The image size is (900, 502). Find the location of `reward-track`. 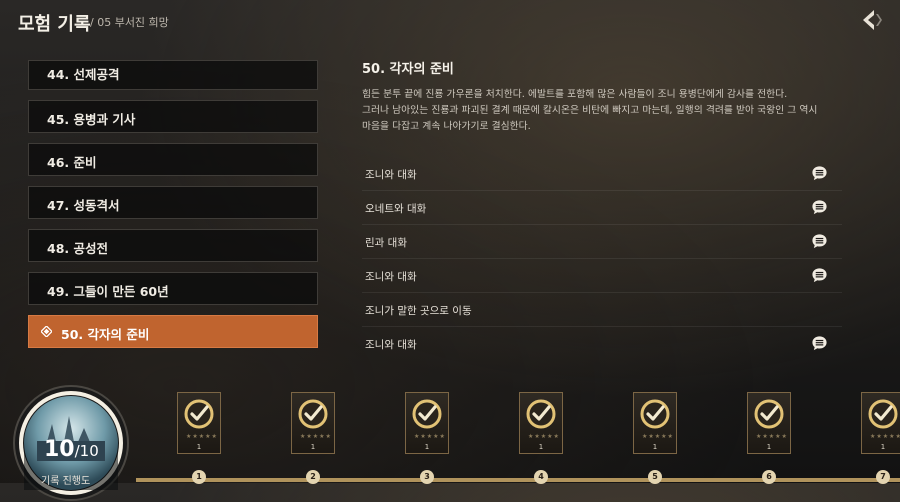

reward-track is located at coordinates (518, 480).